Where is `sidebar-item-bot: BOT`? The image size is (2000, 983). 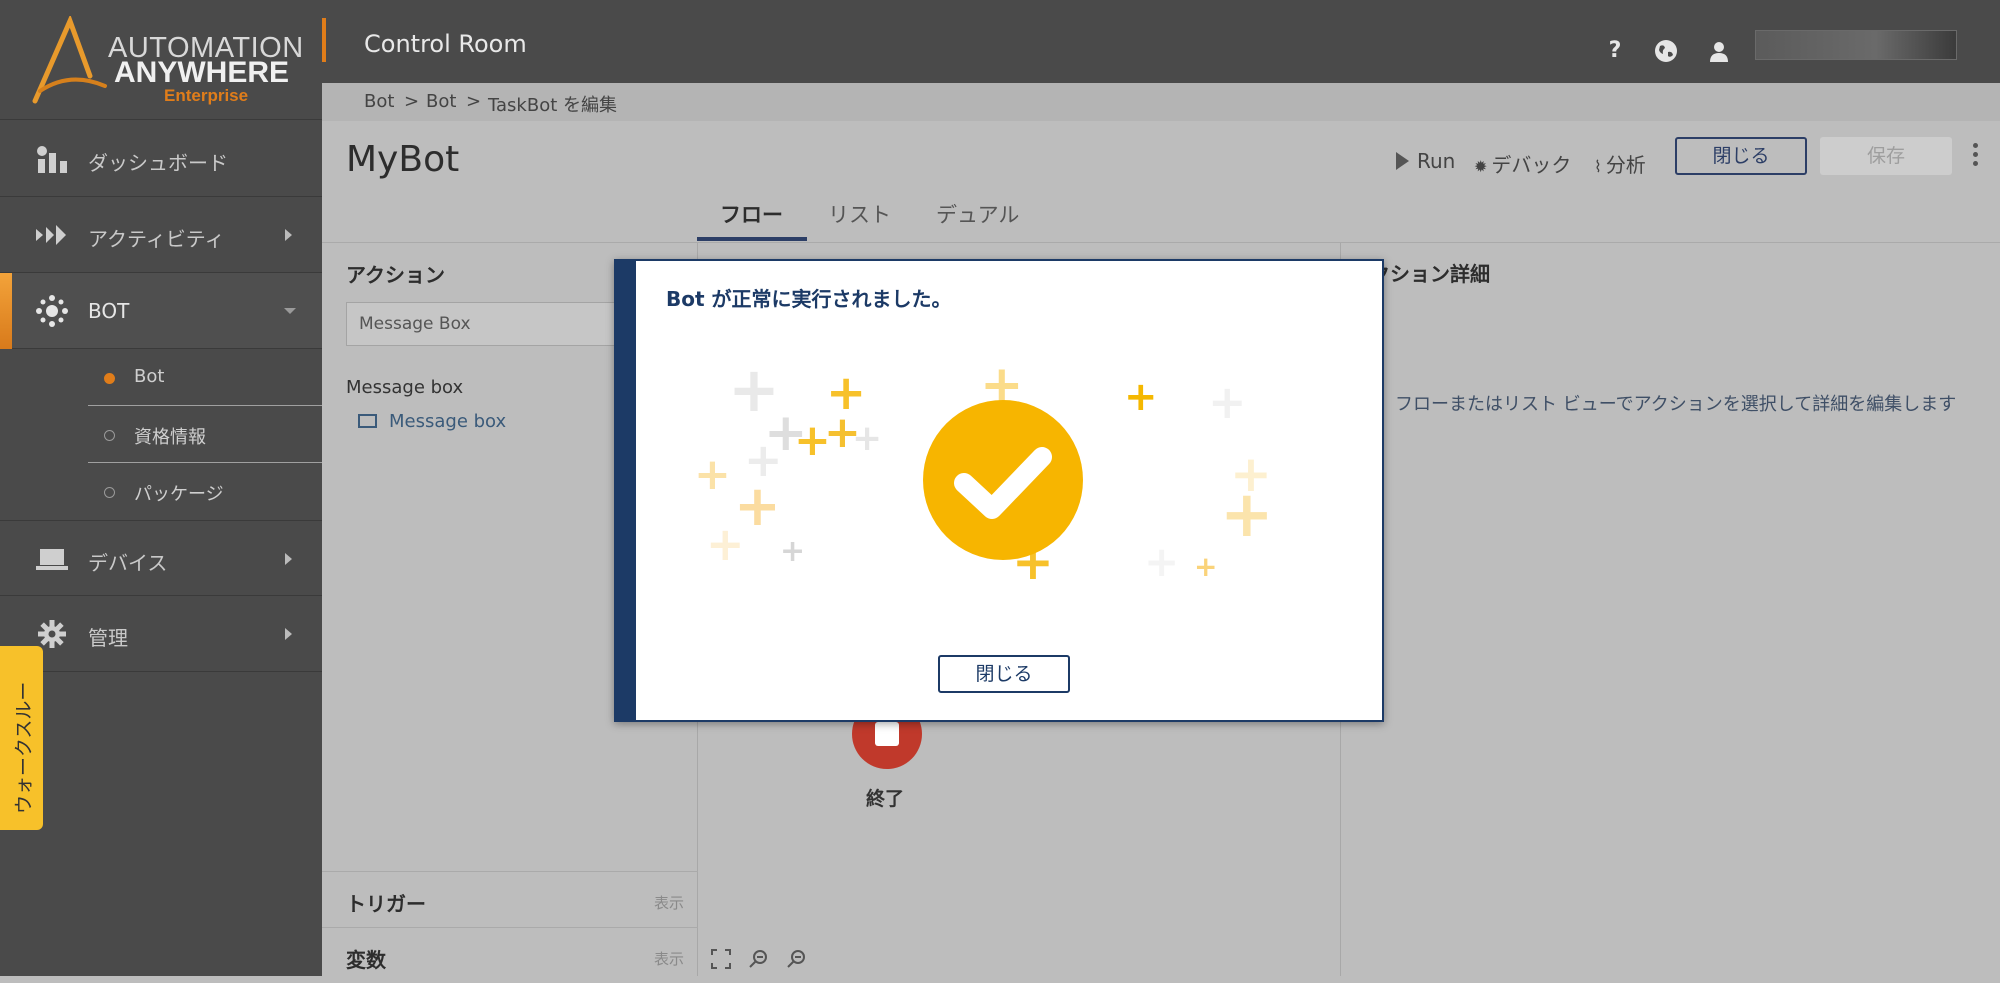
sidebar-item-bot: BOT is located at coordinates (161, 311).